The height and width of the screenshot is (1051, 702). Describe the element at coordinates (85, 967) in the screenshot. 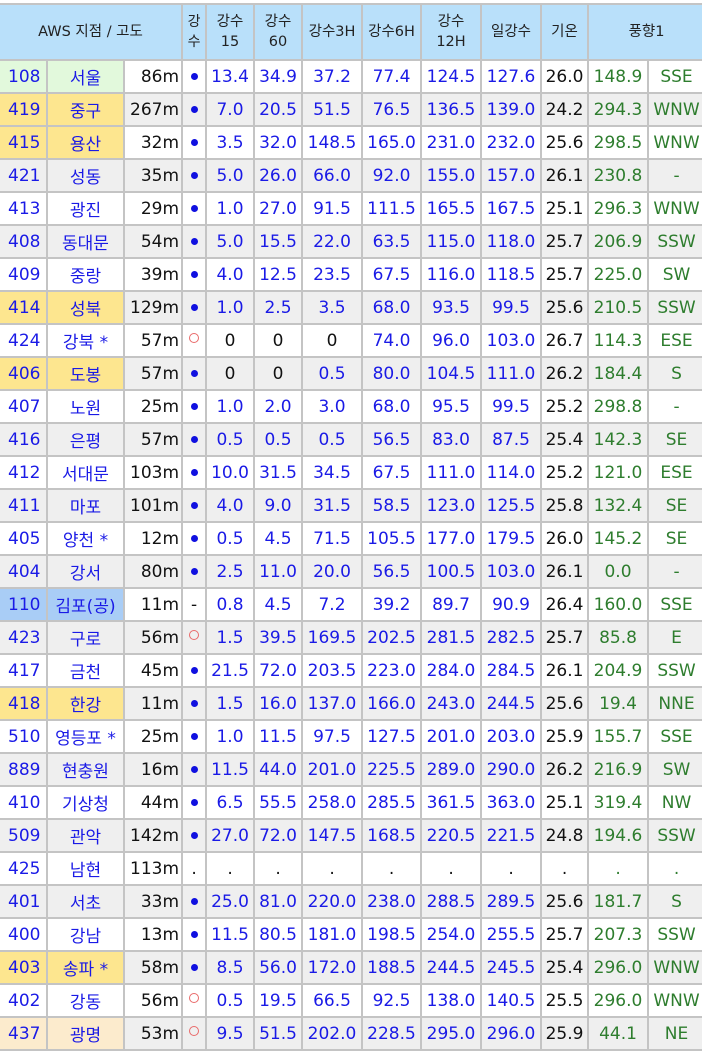

I see `station-name-cell: 송파 *` at that location.